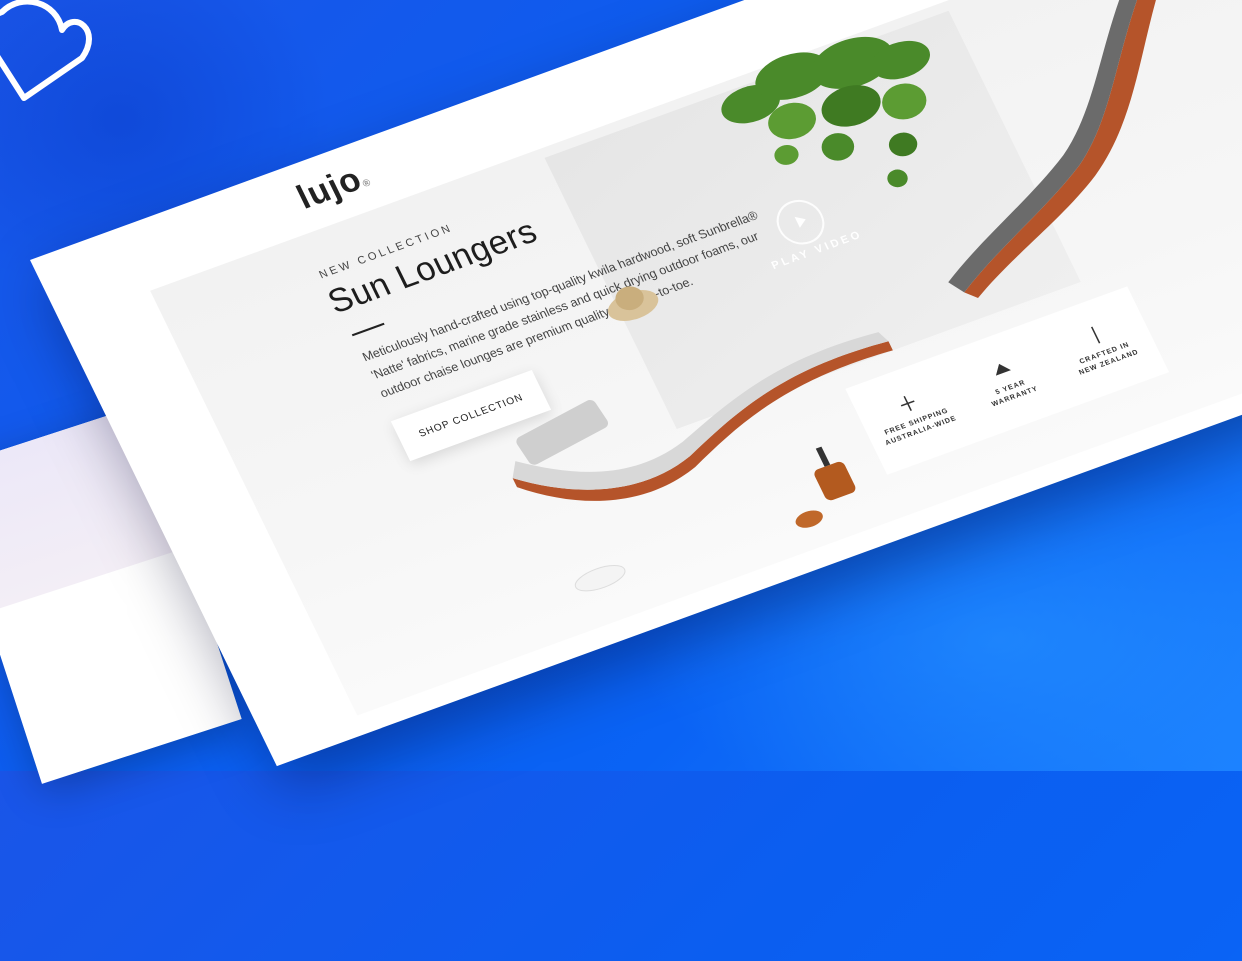 The height and width of the screenshot is (961, 1242). Describe the element at coordinates (1095, 334) in the screenshot. I see `crafted-icon` at that location.